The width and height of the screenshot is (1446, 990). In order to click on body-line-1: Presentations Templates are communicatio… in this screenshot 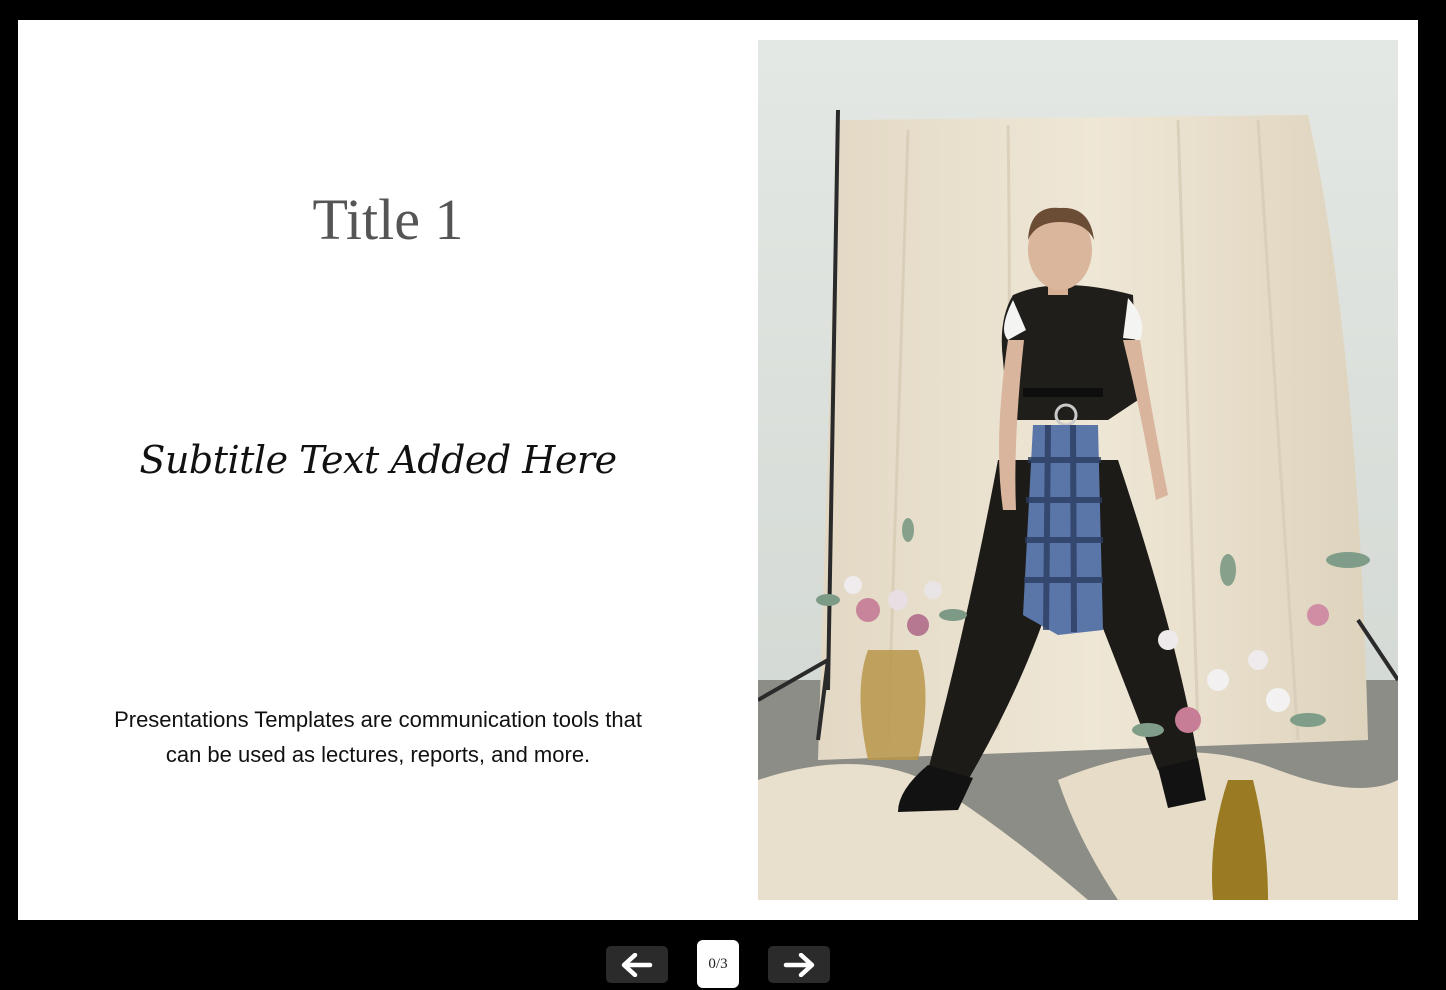, I will do `click(378, 719)`.